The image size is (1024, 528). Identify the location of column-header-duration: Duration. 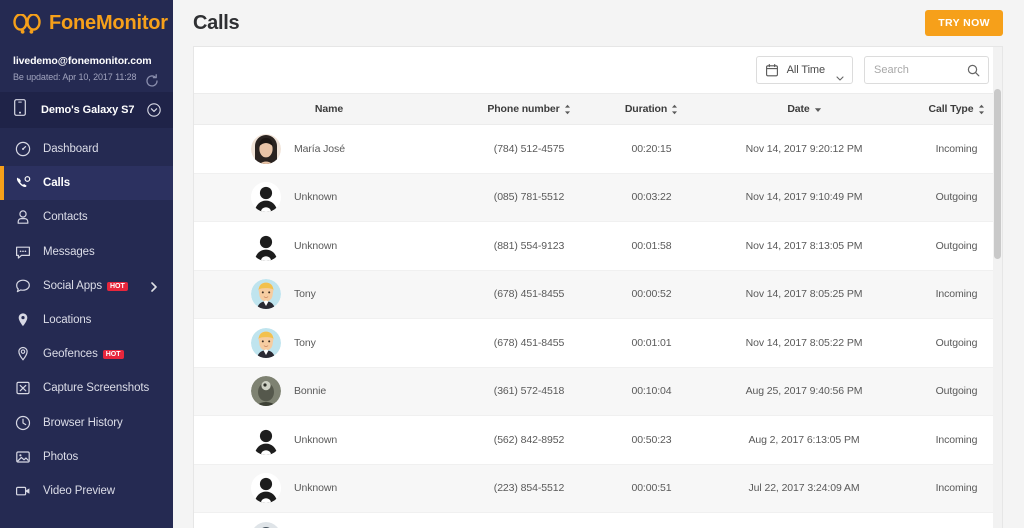
(651, 109).